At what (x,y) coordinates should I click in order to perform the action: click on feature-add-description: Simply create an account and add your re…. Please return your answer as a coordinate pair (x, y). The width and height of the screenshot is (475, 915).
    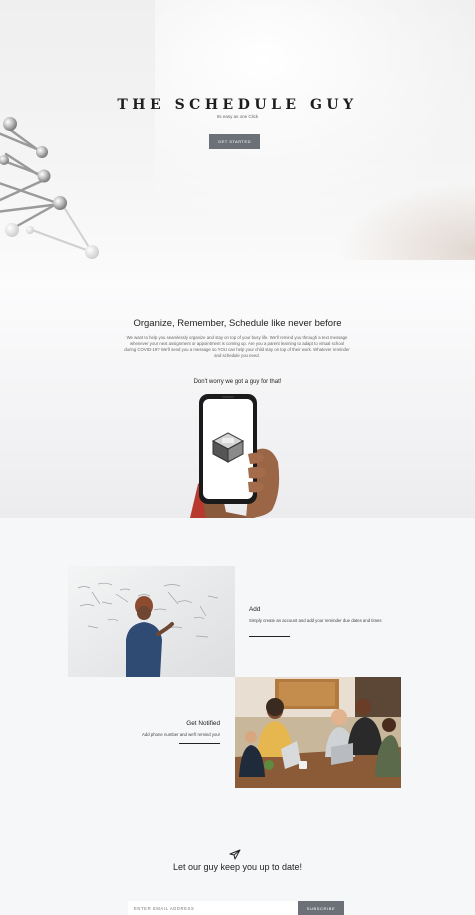
    Looking at the image, I should click on (315, 620).